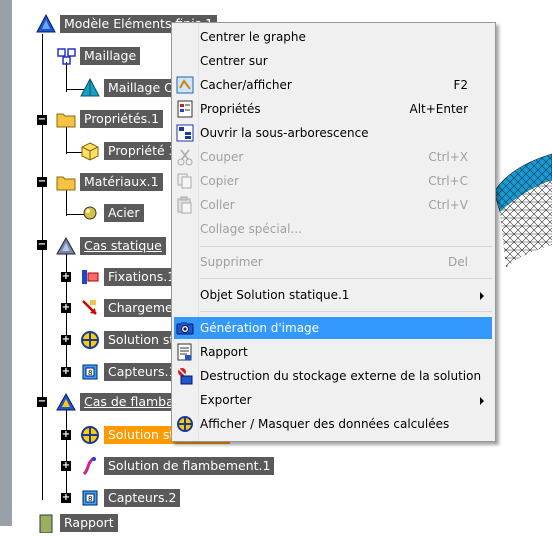 This screenshot has width=552, height=536. What do you see at coordinates (217, 205) in the screenshot?
I see `menu-item-label: Coller` at bounding box center [217, 205].